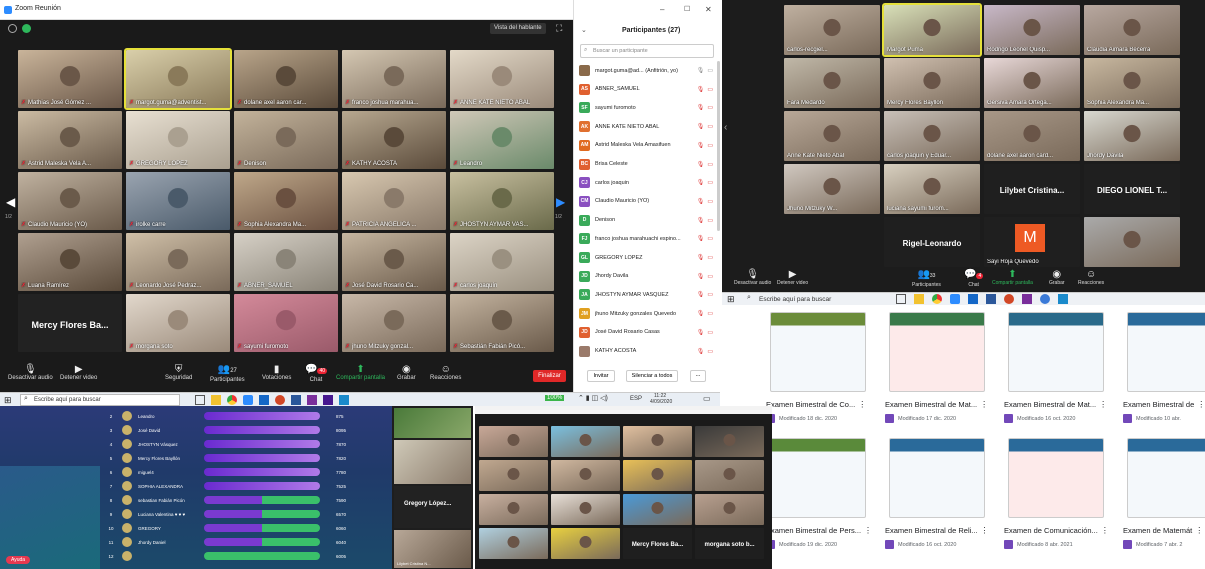 This screenshot has height=569, width=1205. Describe the element at coordinates (601, 376) in the screenshot. I see `invite-button: Invitar` at that location.